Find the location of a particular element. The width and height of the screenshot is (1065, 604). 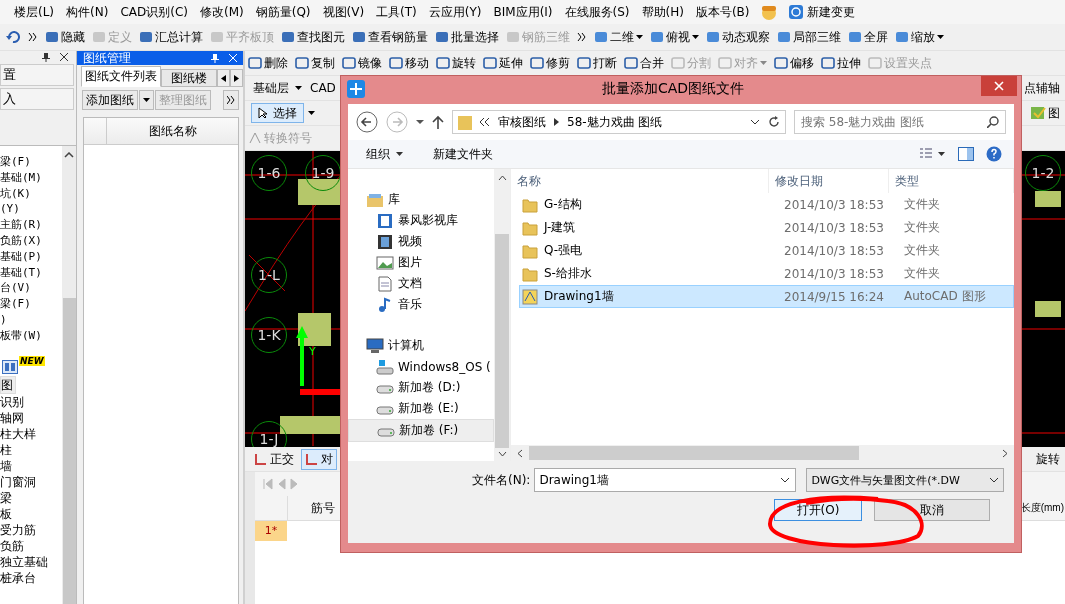

cad-label: CAD is located at coordinates (323, 88).